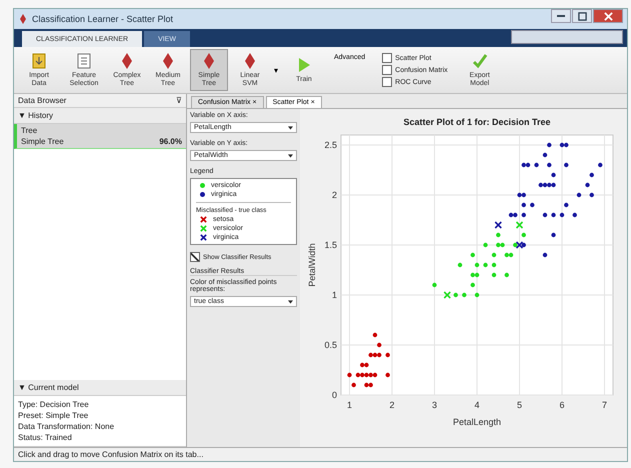 The image size is (631, 468). What do you see at coordinates (42, 100) in the screenshot?
I see `panel-title: Data Browser` at bounding box center [42, 100].